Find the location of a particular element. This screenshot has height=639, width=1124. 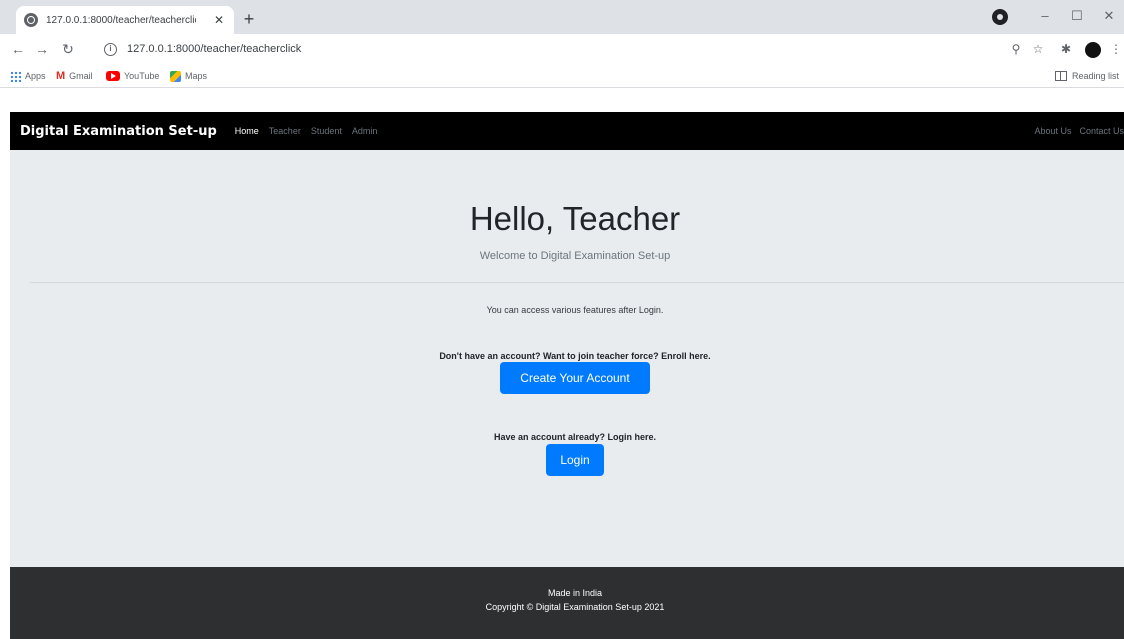

close-window-button: ✕ is located at coordinates (1109, 16).